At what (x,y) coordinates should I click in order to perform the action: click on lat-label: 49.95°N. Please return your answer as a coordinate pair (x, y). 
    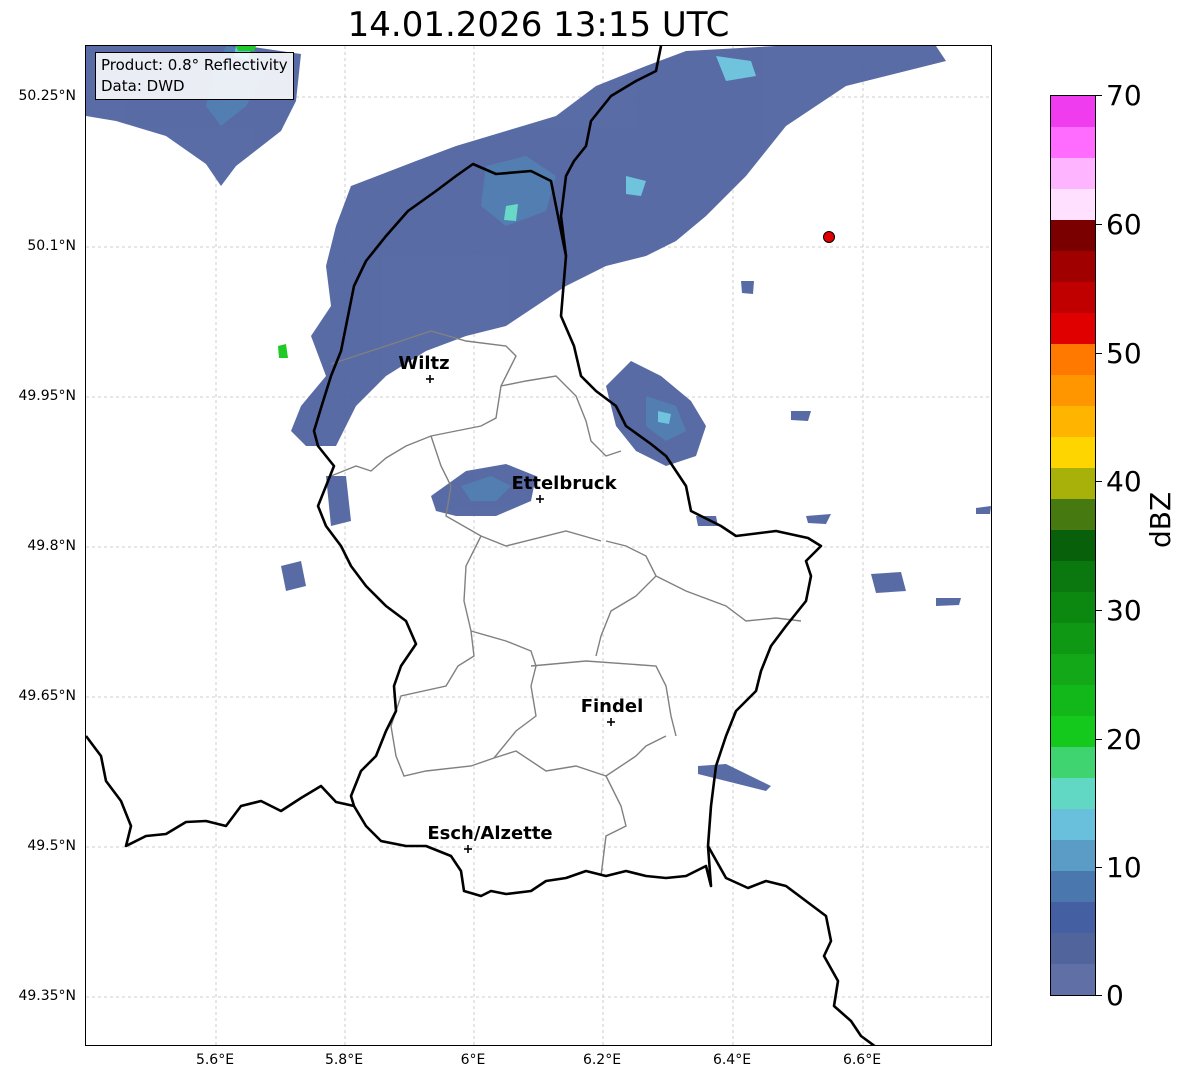
    Looking at the image, I should click on (47, 396).